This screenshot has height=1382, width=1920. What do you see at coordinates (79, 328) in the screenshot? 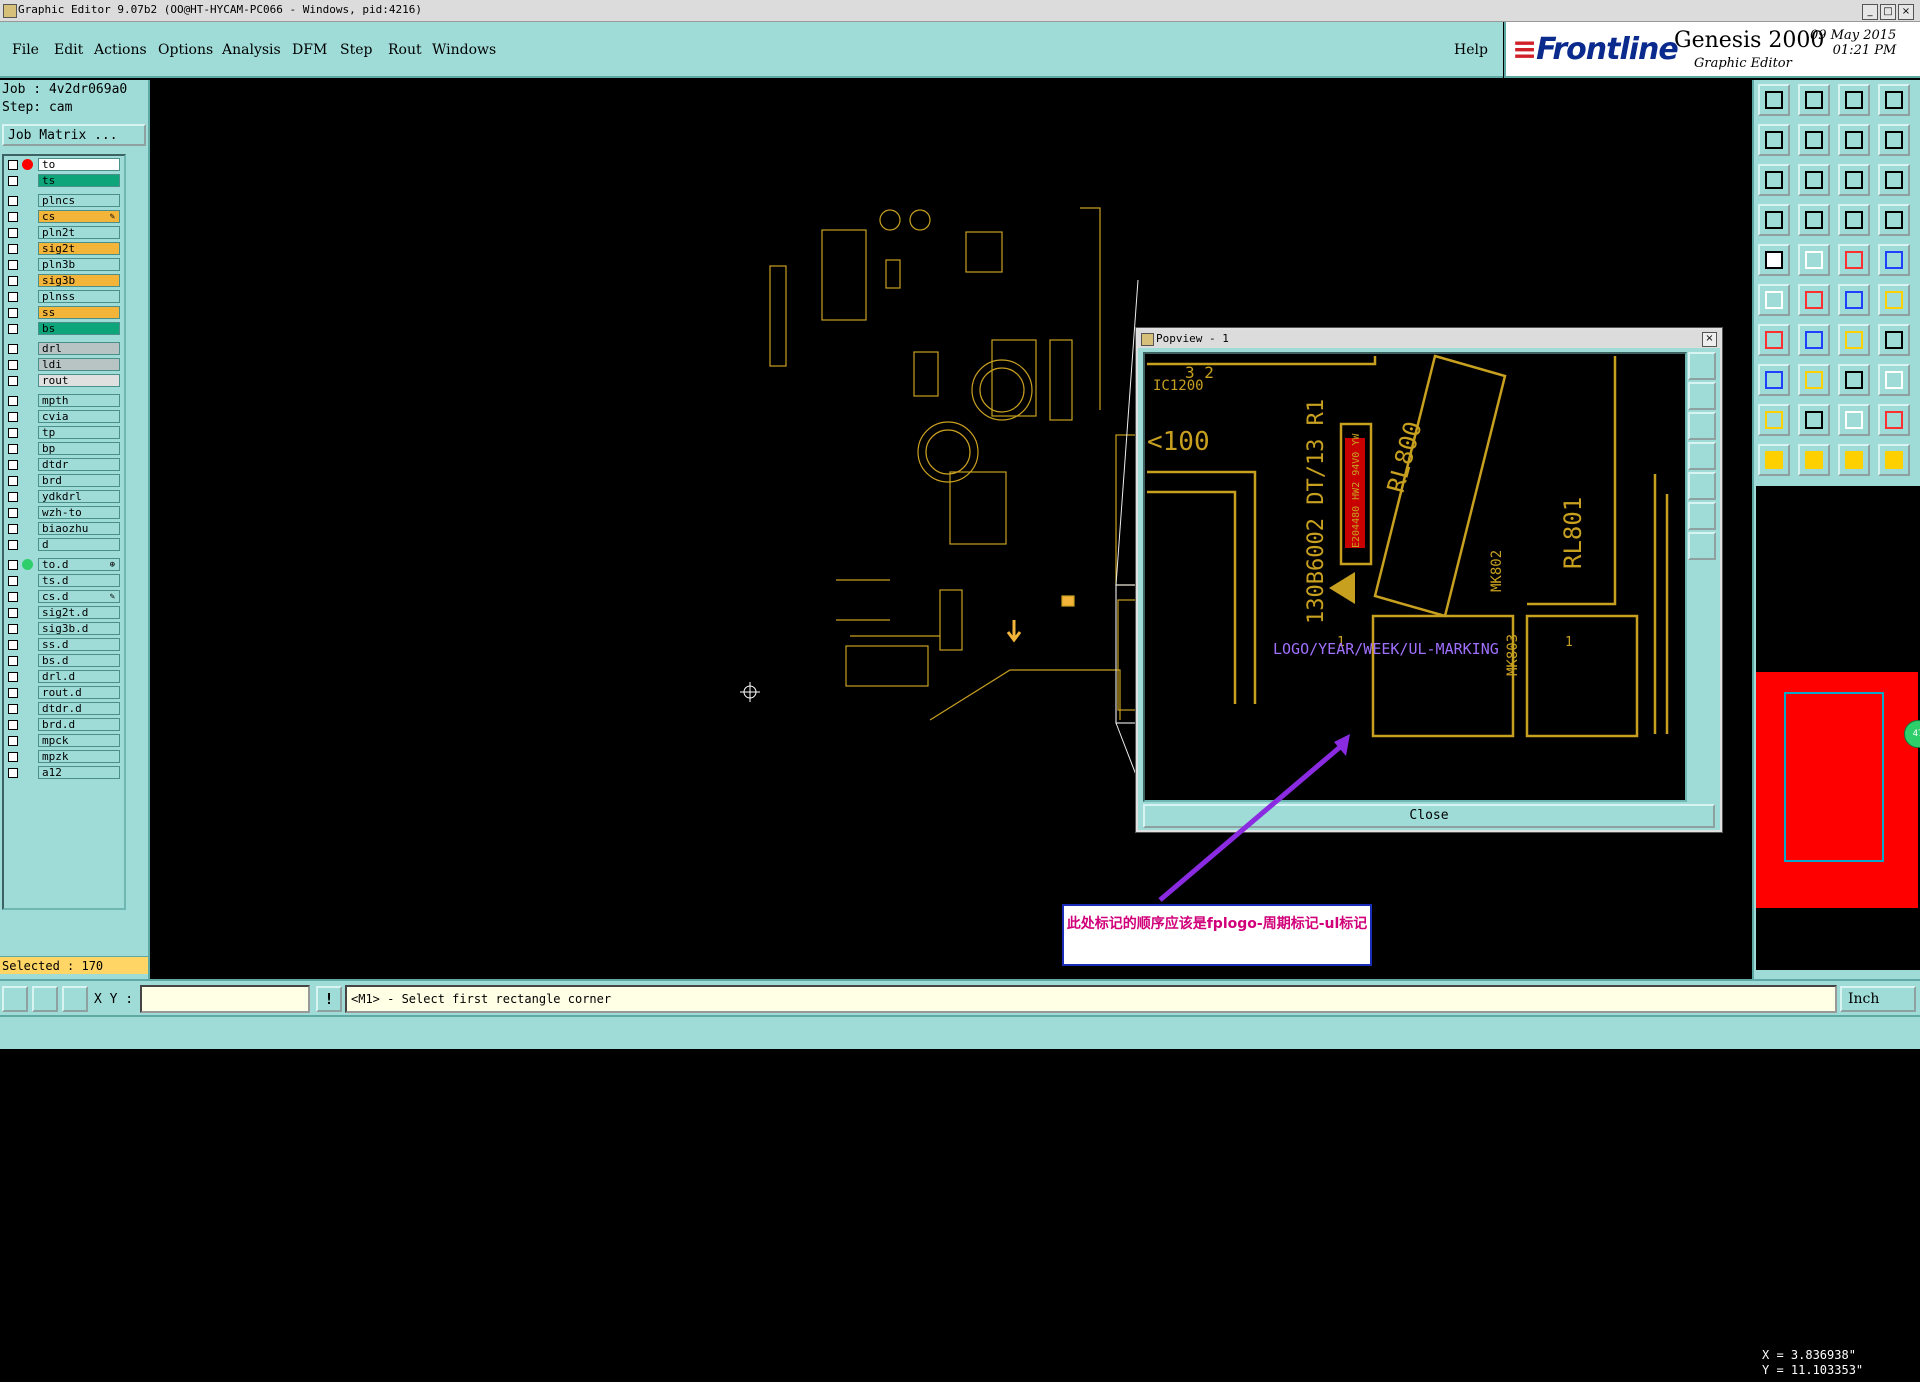
I see `layer-name: bs` at bounding box center [79, 328].